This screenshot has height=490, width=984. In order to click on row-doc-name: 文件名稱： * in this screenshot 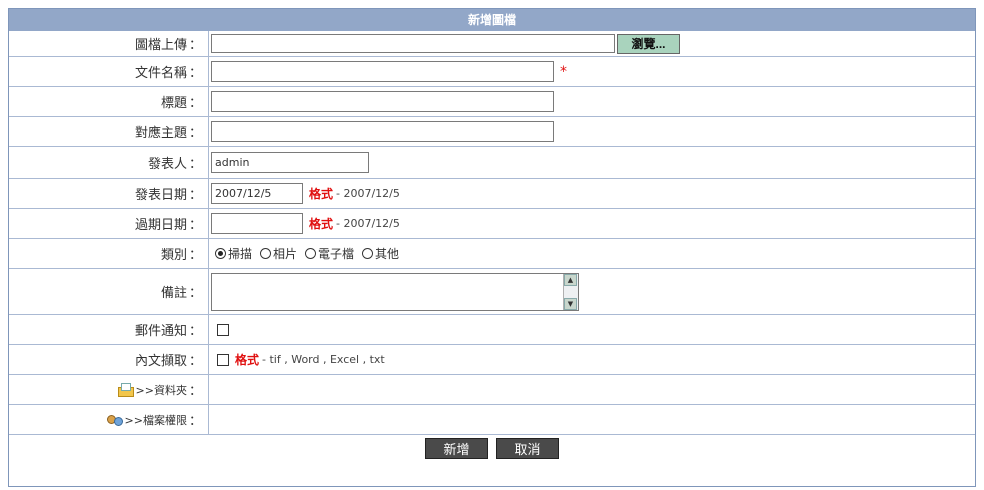, I will do `click(492, 72)`.